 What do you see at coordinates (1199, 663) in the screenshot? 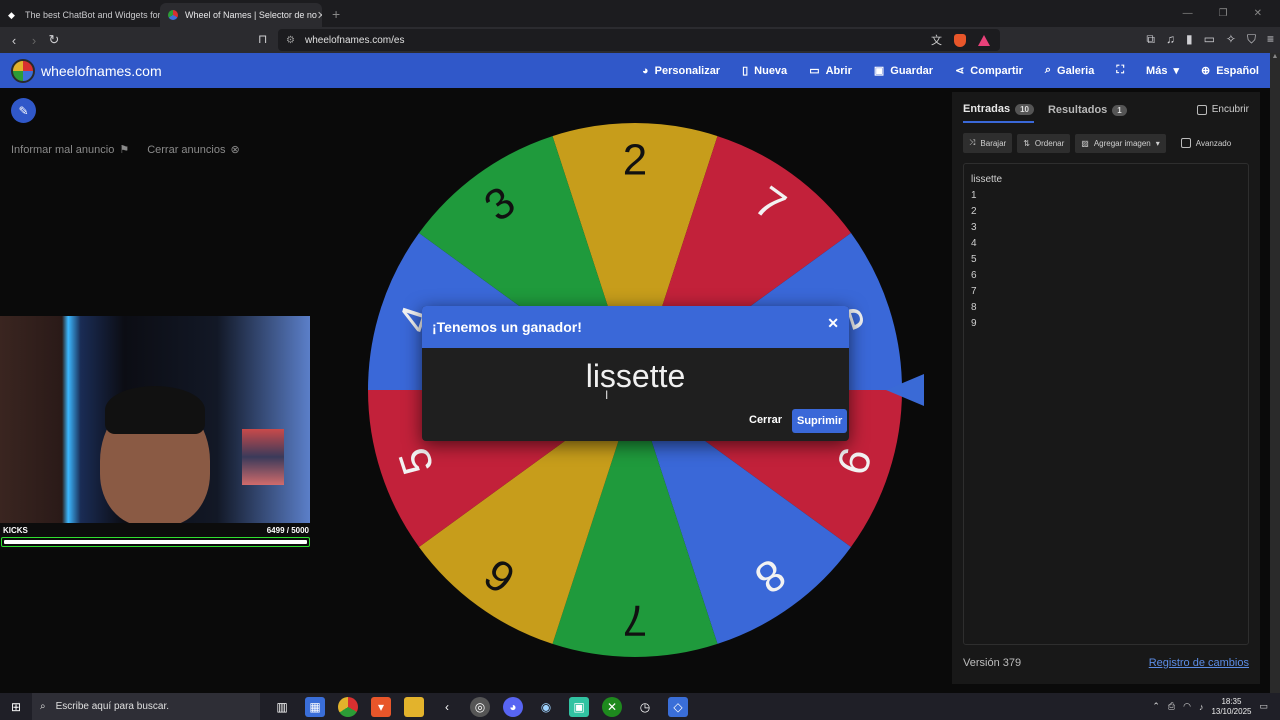
I see `changelog-link: Registro de cambios` at bounding box center [1199, 663].